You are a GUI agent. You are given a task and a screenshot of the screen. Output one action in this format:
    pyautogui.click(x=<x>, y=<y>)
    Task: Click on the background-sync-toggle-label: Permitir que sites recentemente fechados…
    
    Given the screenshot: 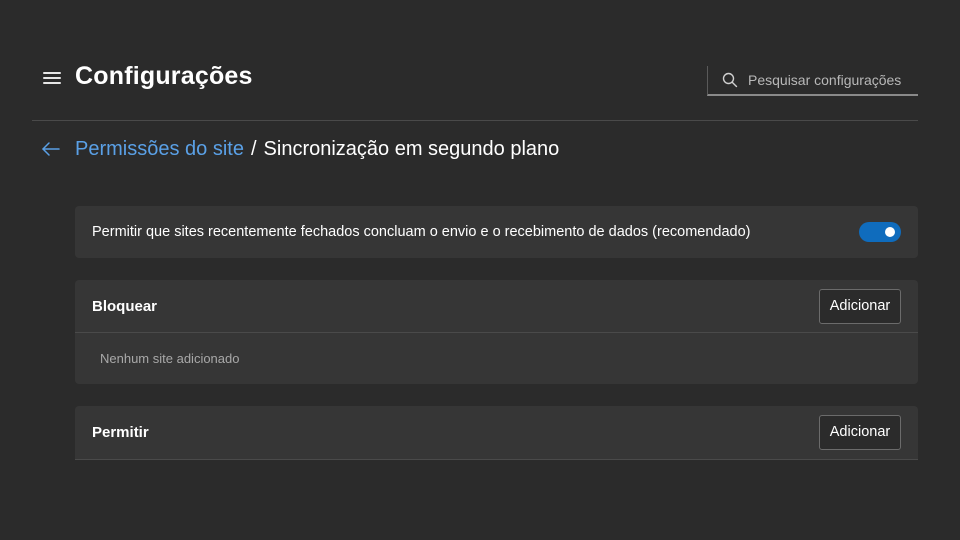 What is the action you would take?
    pyautogui.click(x=421, y=232)
    